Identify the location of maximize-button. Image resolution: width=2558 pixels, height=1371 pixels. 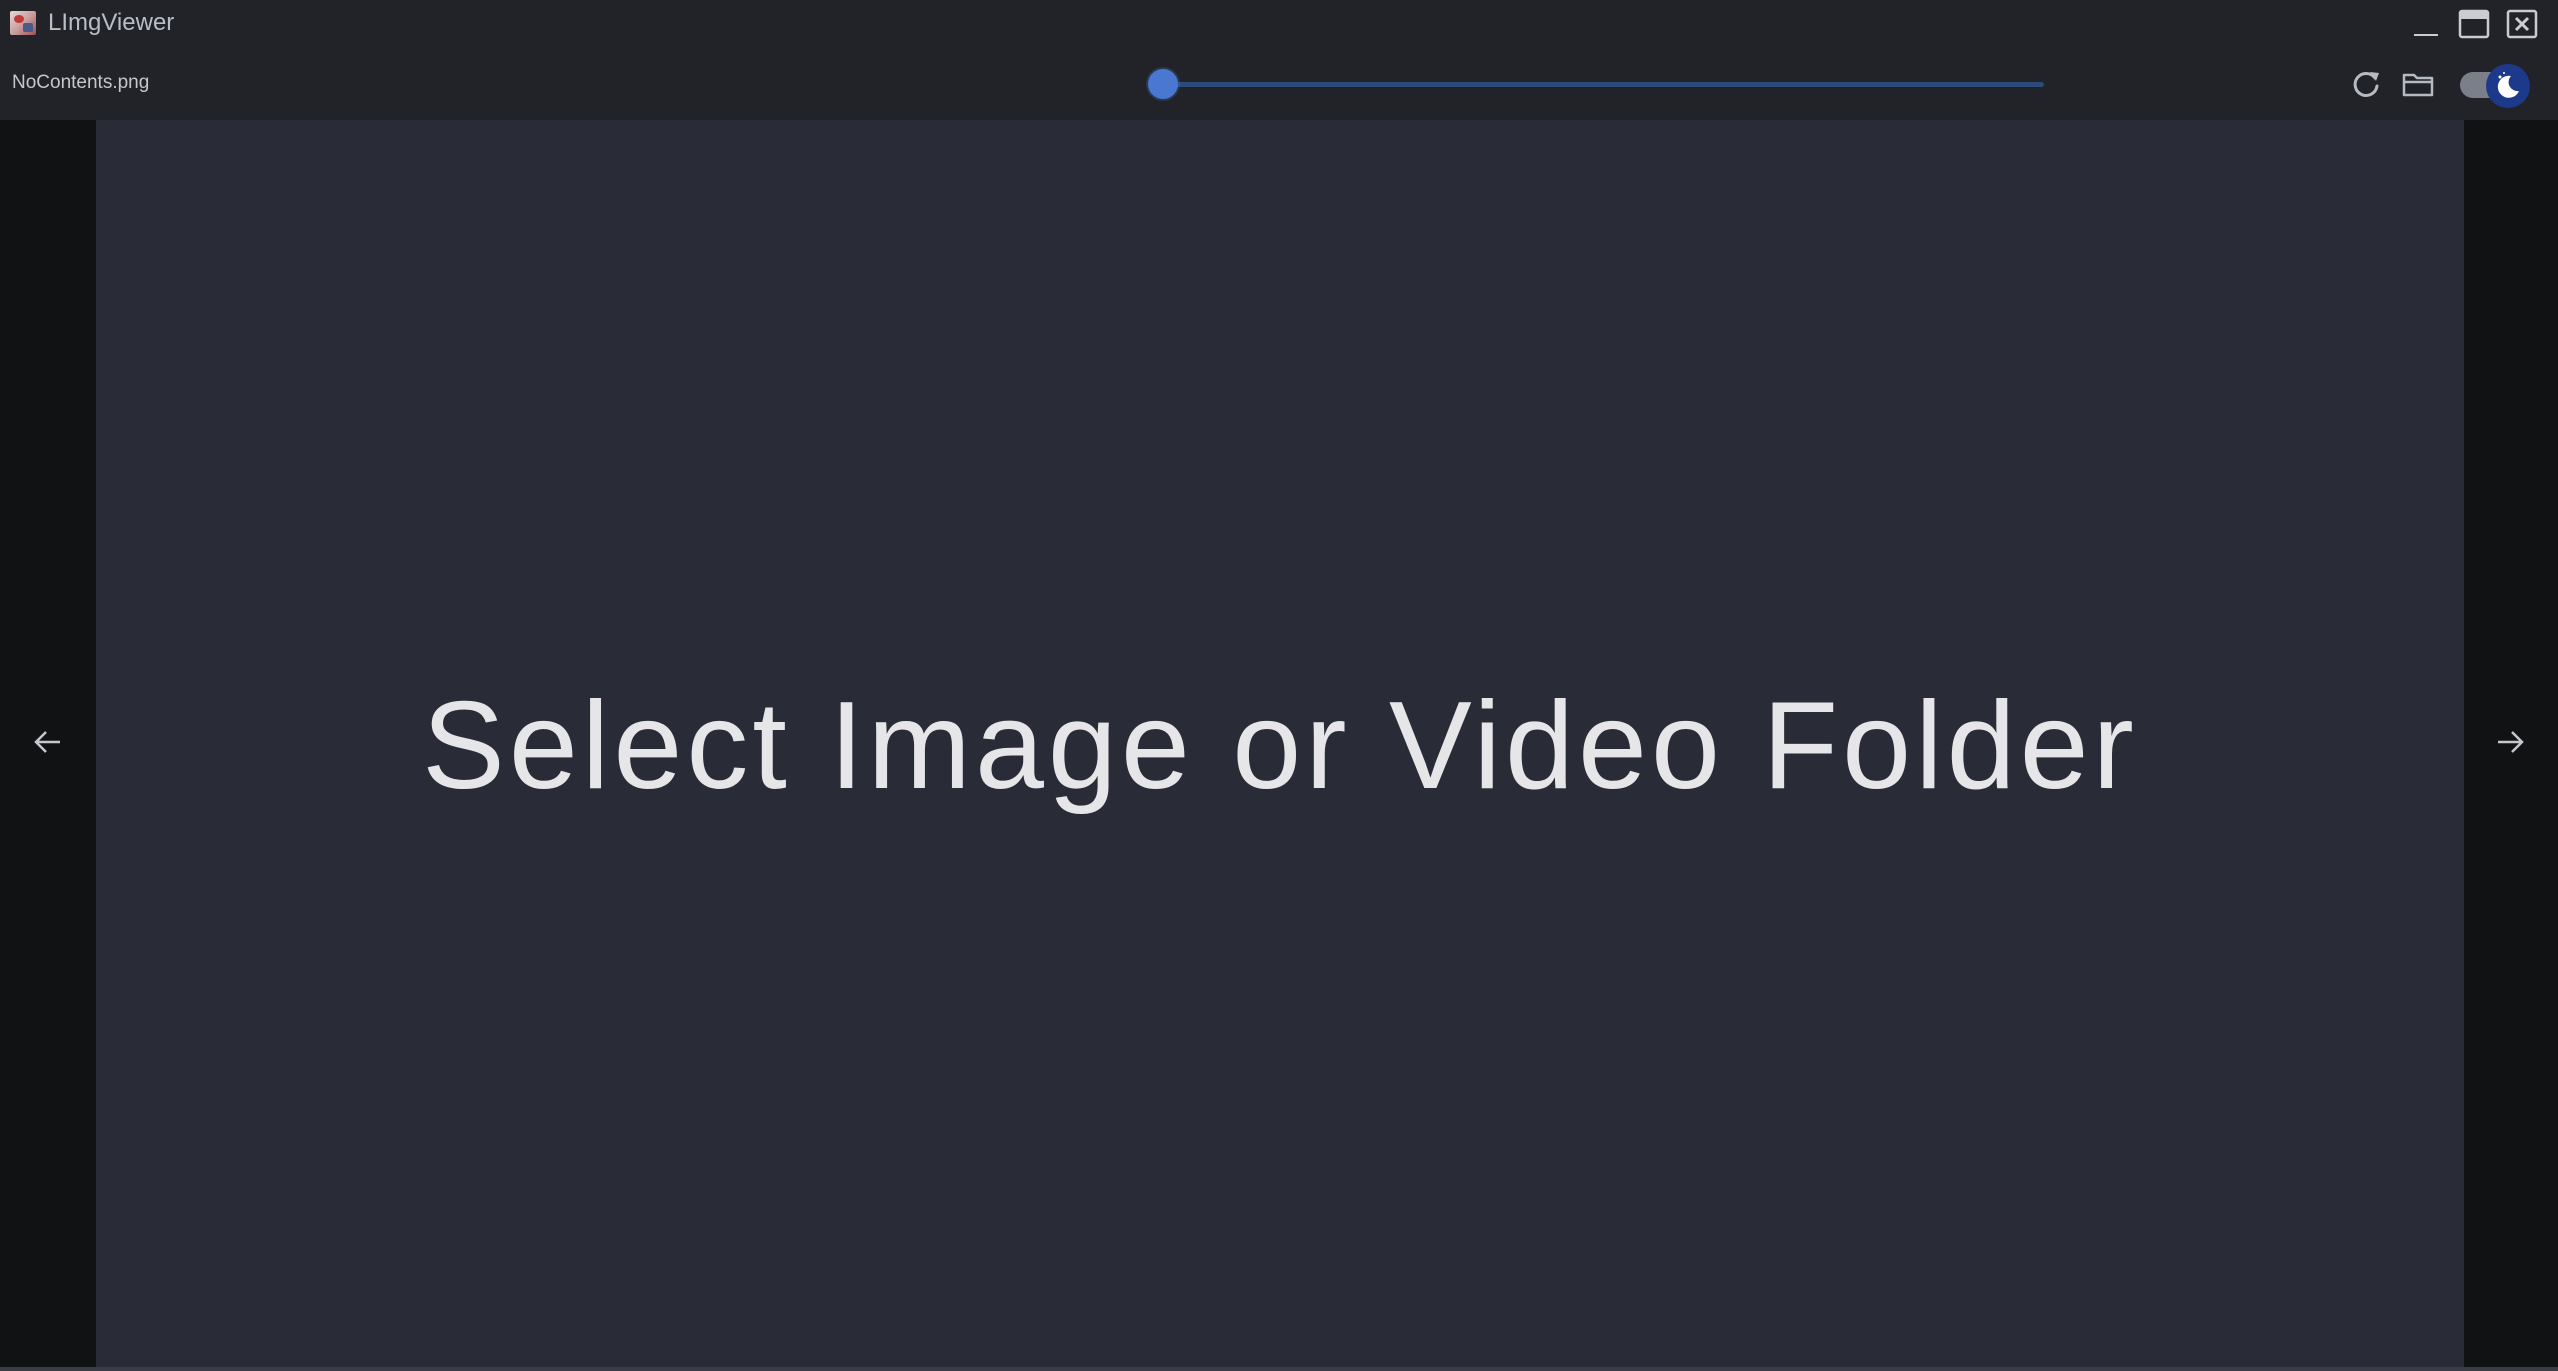
(2474, 24).